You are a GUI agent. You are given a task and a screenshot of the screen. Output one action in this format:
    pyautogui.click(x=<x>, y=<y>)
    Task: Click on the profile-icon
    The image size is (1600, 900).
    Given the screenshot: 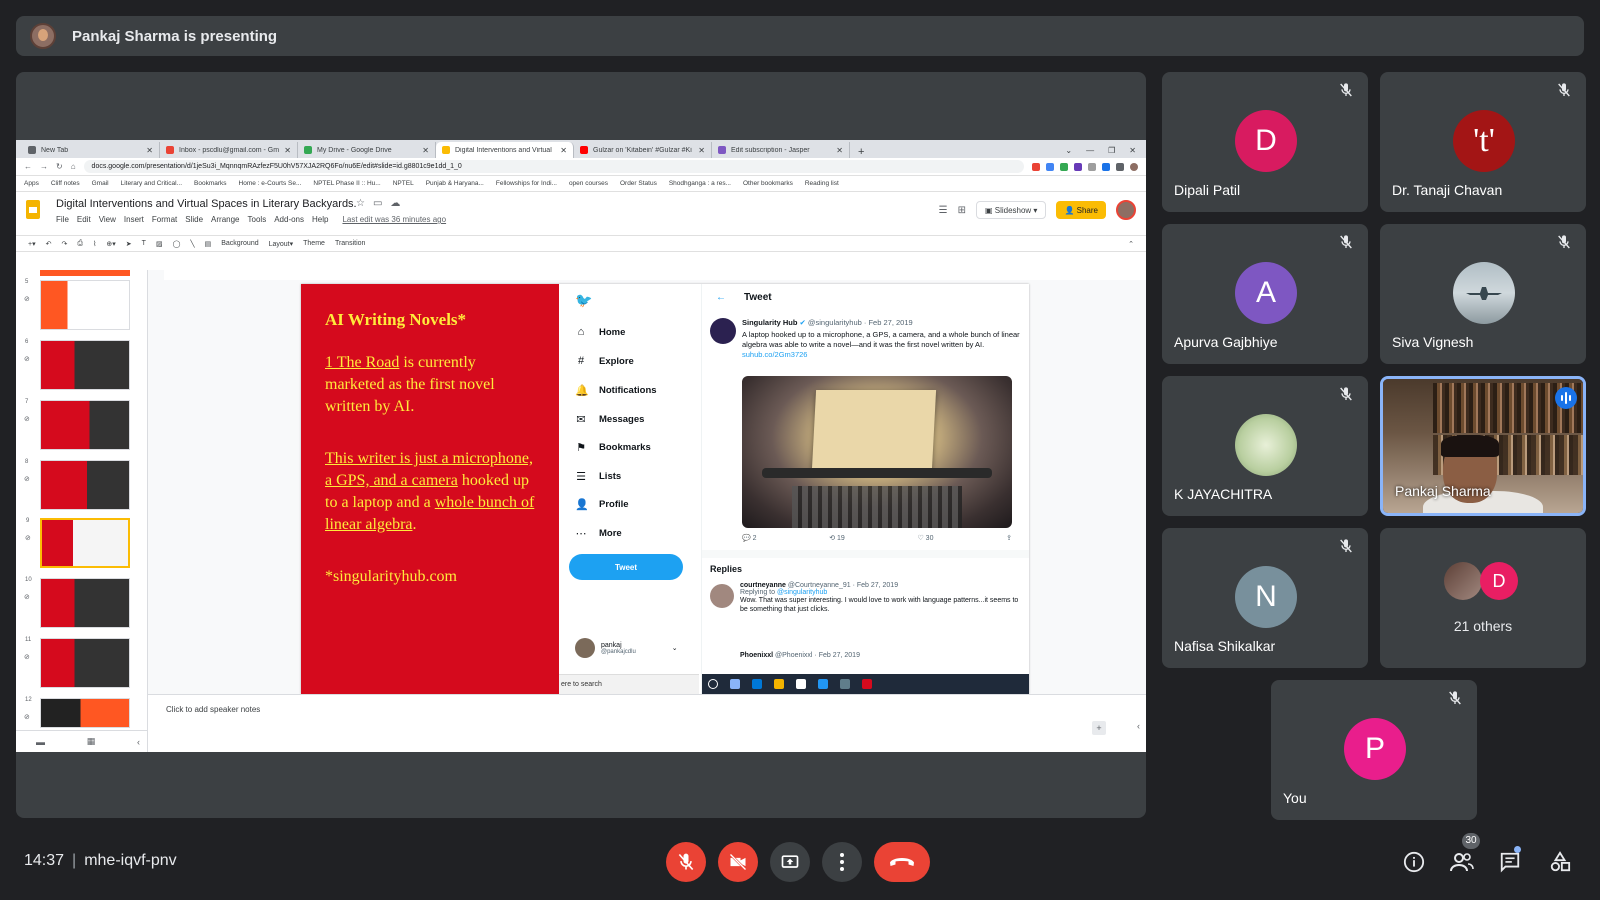 What is the action you would take?
    pyautogui.click(x=1134, y=166)
    